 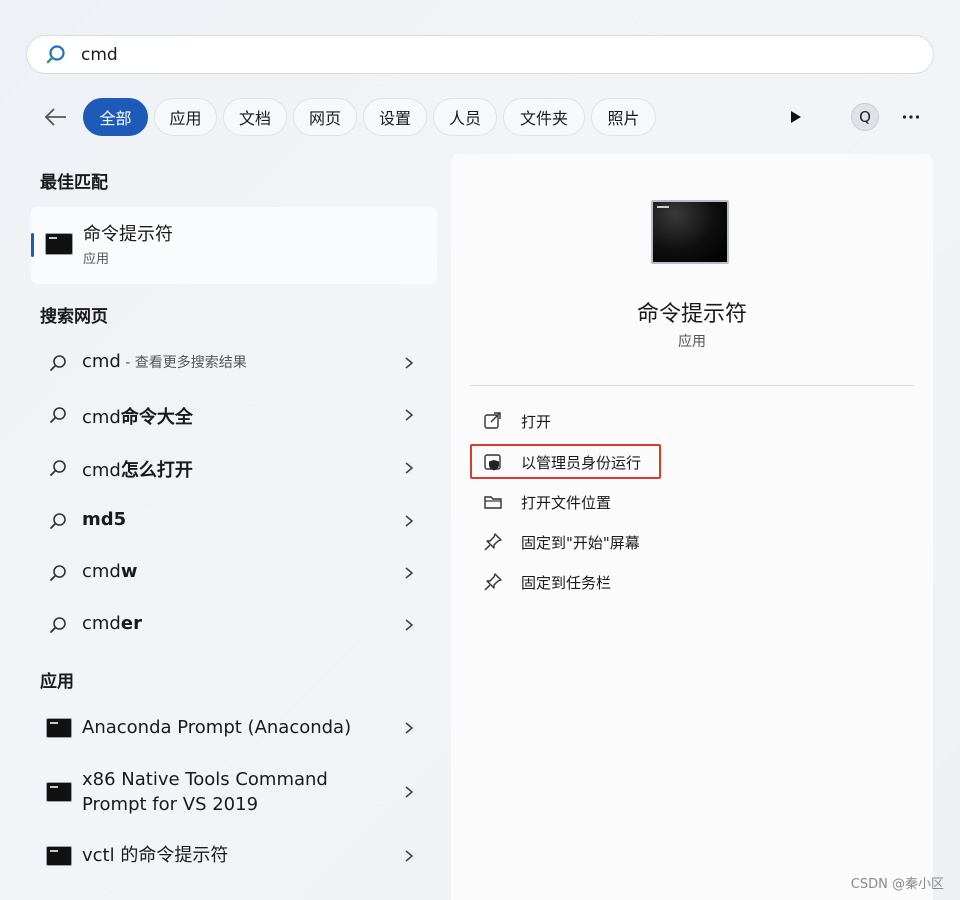 I want to click on action-label: 打开文件位置, so click(x=566, y=502).